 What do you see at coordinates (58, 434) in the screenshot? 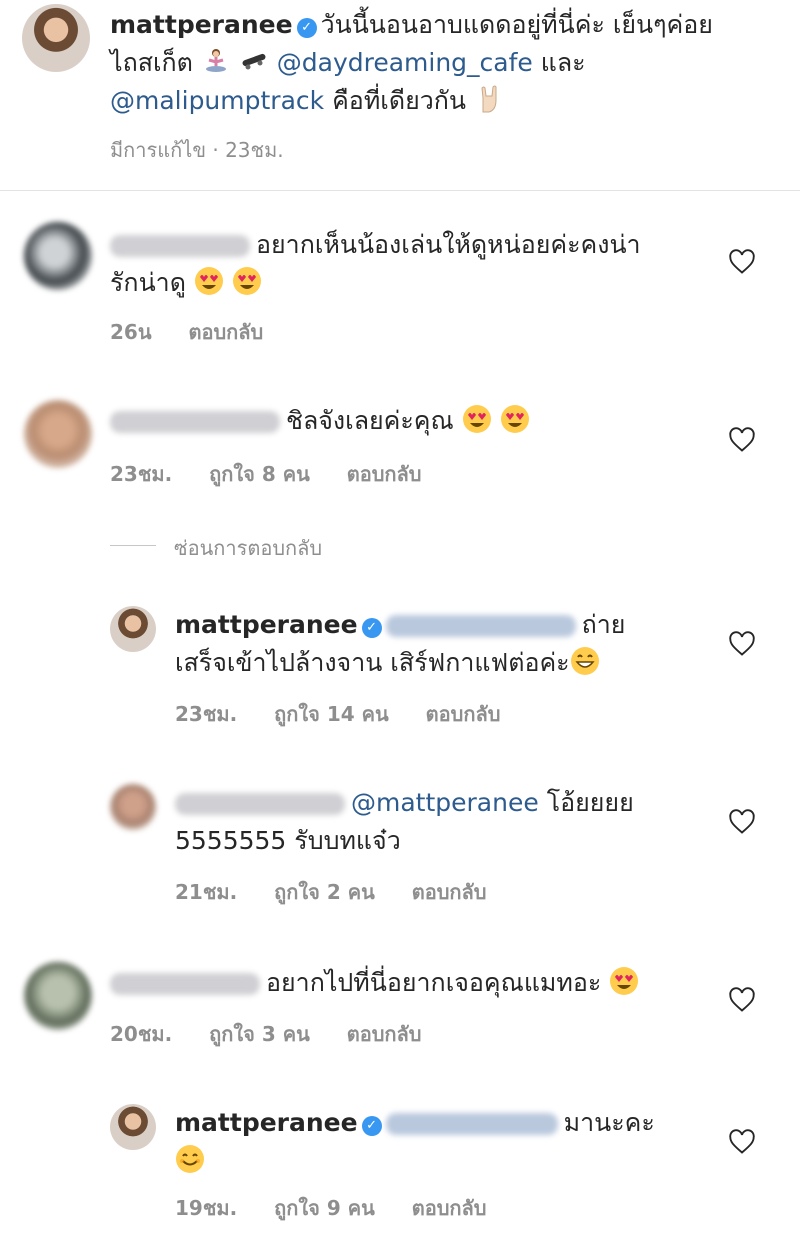
I see `comment-2-avatar` at bounding box center [58, 434].